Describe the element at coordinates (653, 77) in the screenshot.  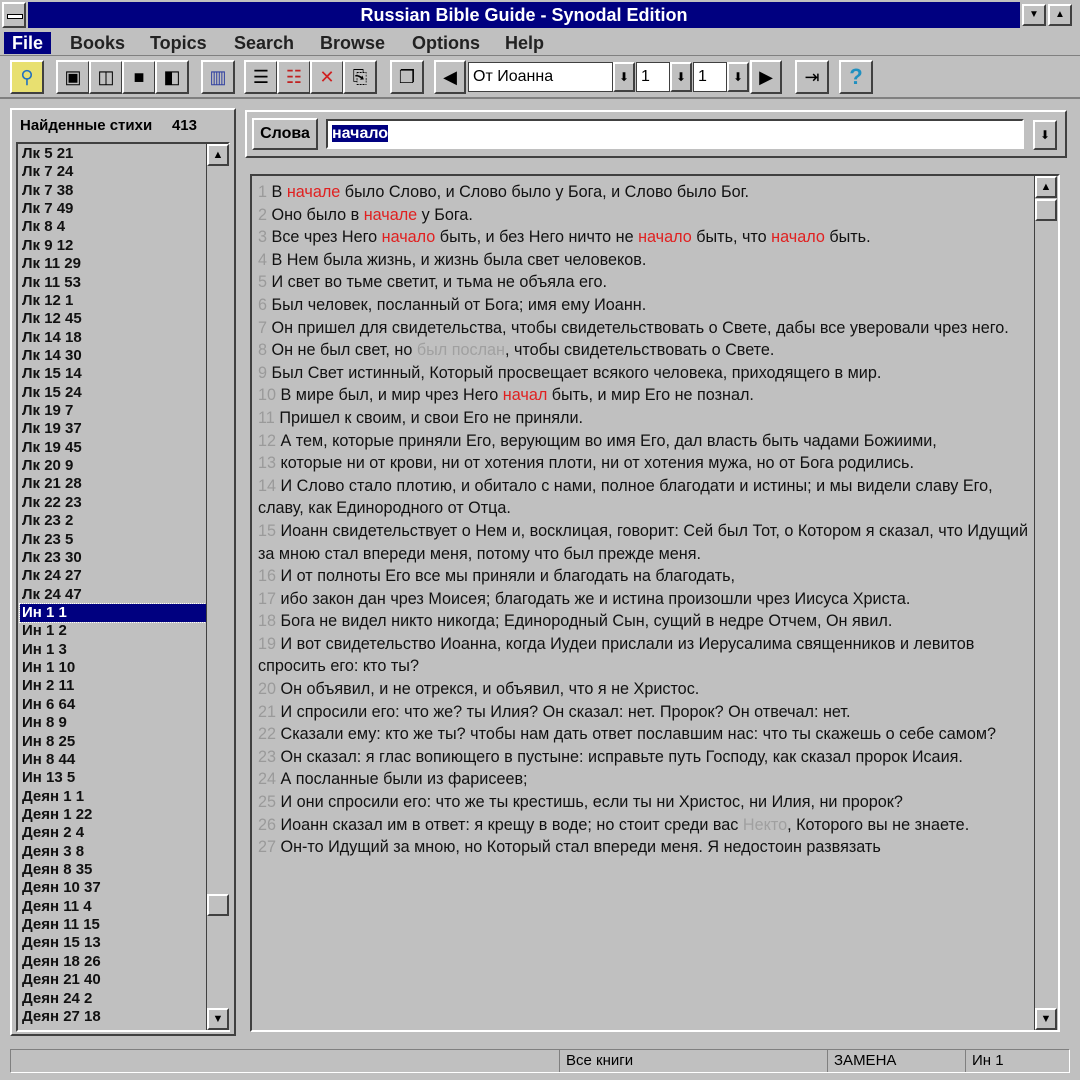
I see `chapter-select: 1` at that location.